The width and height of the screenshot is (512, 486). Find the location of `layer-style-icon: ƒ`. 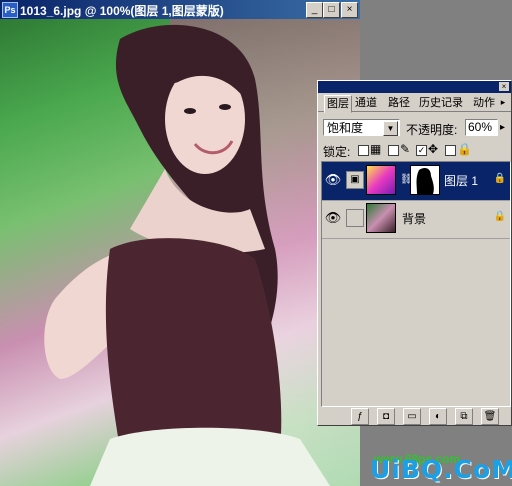

layer-style-icon: ƒ is located at coordinates (360, 416).